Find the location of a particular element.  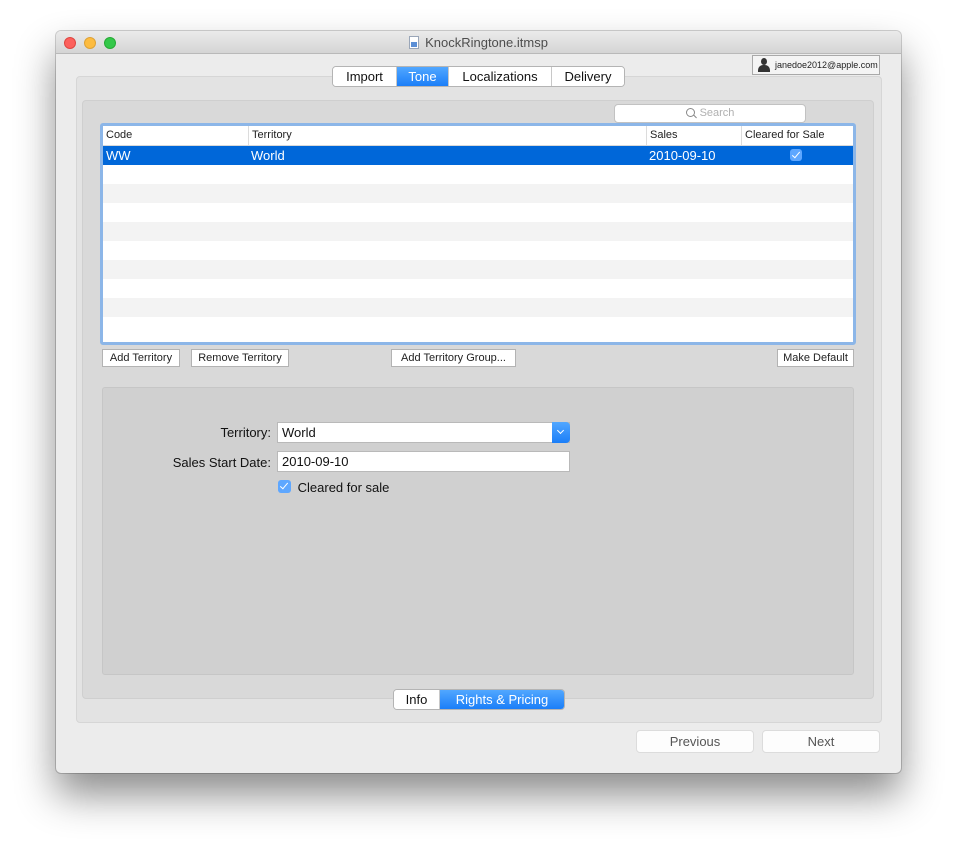

territory-select: World is located at coordinates (423, 432).